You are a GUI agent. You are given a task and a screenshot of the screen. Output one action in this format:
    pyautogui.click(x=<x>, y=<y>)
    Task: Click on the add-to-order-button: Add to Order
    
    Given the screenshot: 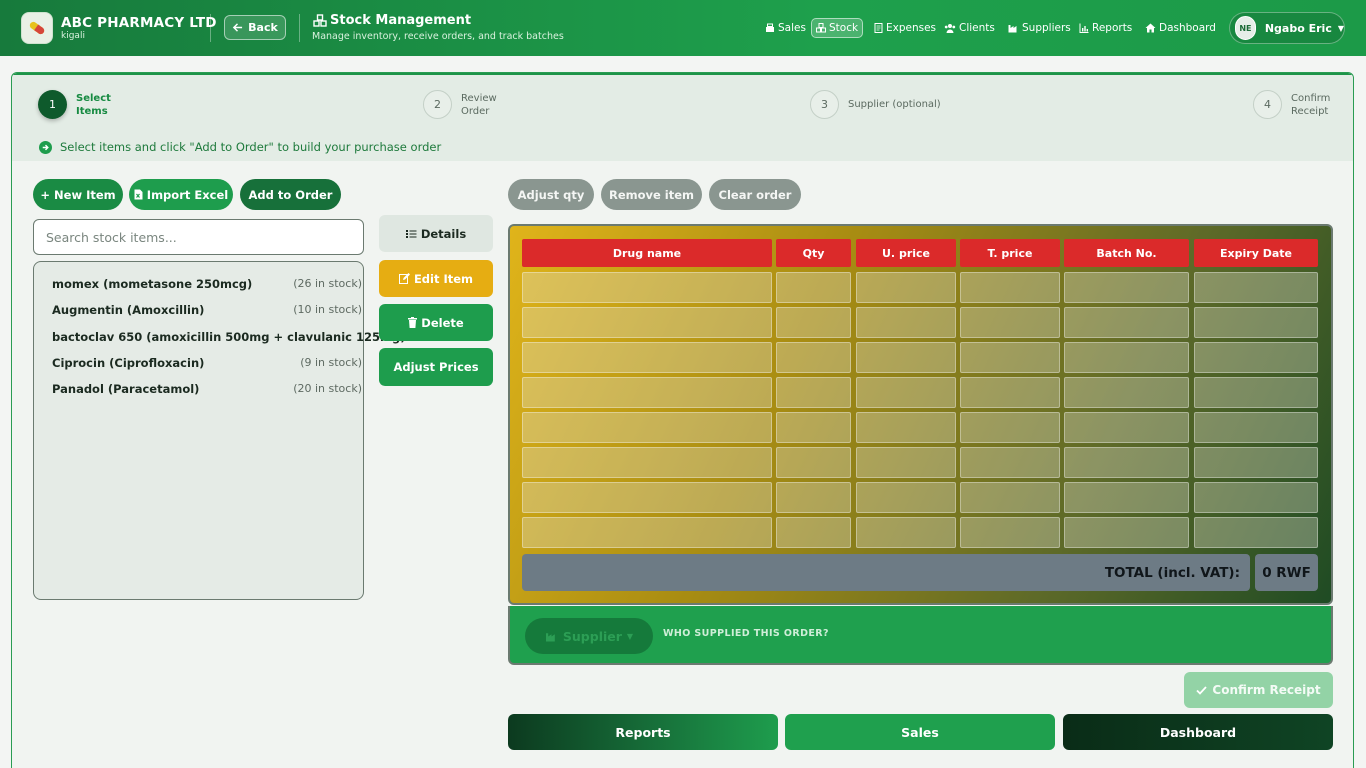 What is the action you would take?
    pyautogui.click(x=290, y=194)
    